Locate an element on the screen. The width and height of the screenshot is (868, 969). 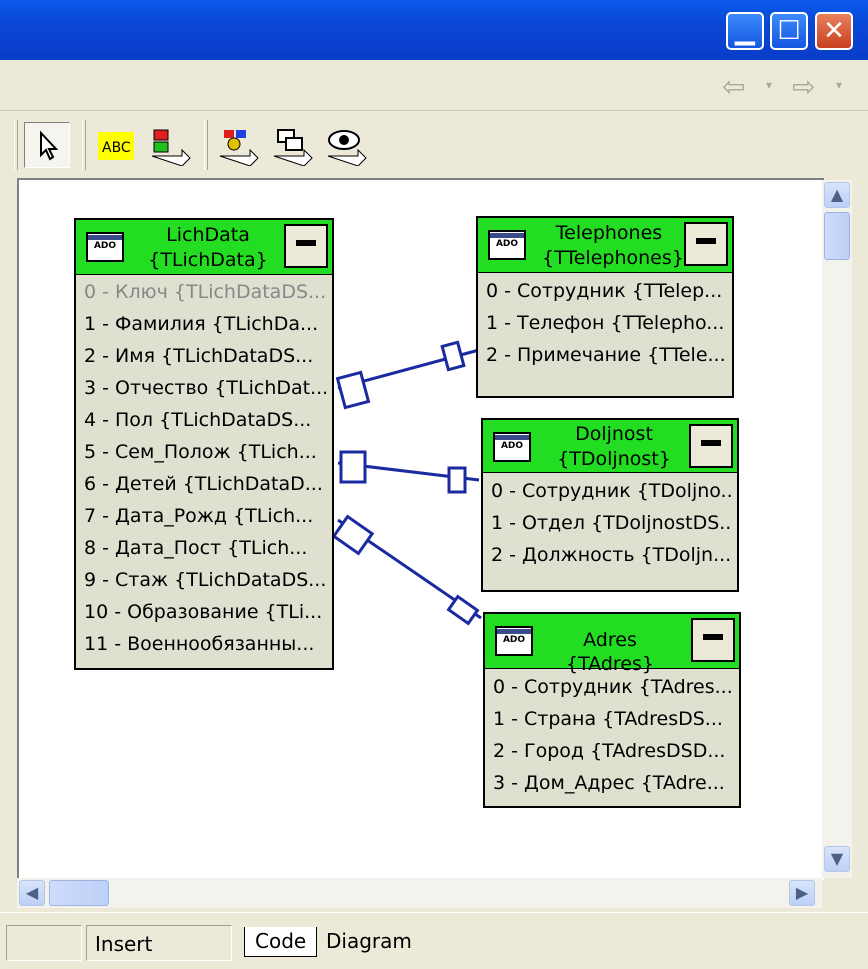
status-bar: Insert Code Diagram is located at coordinates (434, 940).